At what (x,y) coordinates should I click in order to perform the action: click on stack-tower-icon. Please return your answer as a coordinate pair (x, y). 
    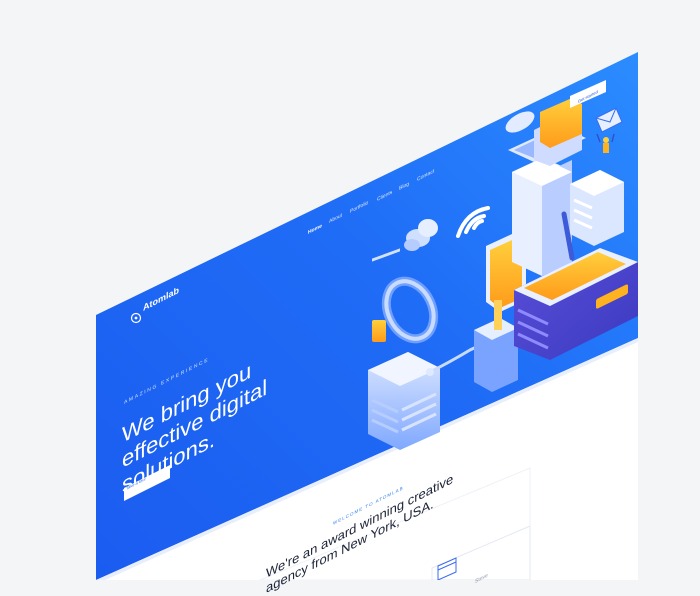
    Looking at the image, I should click on (597, 208).